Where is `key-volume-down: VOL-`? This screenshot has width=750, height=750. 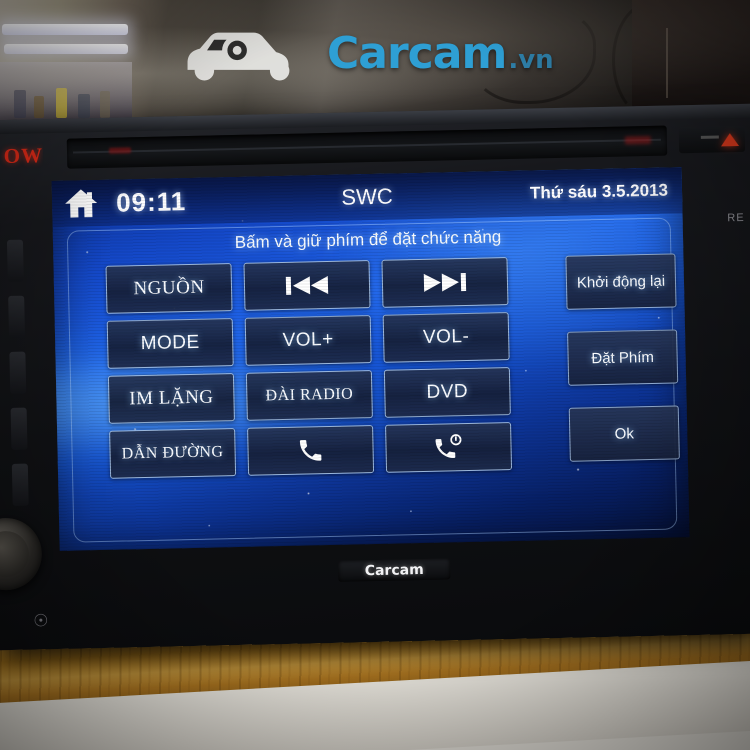
key-volume-down: VOL- is located at coordinates (446, 337).